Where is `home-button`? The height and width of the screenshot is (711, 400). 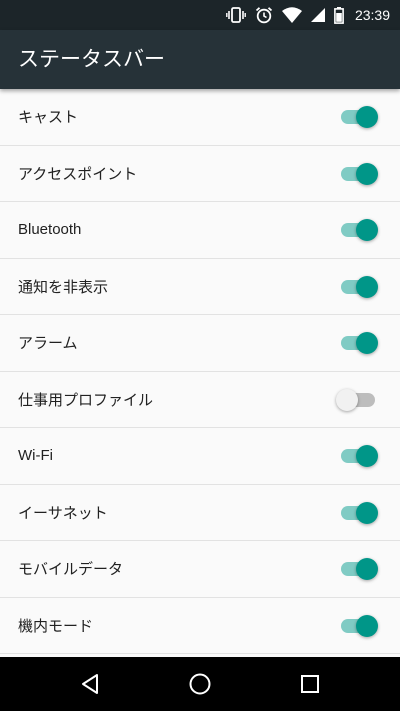
home-button is located at coordinates (200, 684).